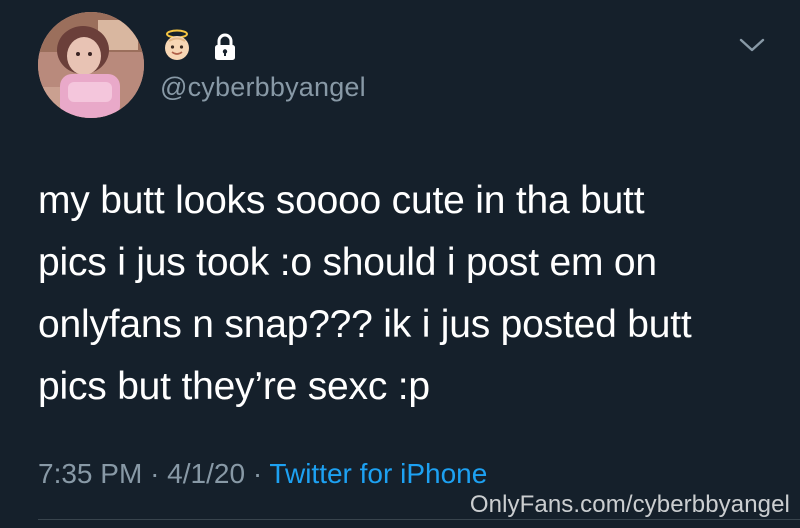  What do you see at coordinates (225, 47) in the screenshot?
I see `lock-icon` at bounding box center [225, 47].